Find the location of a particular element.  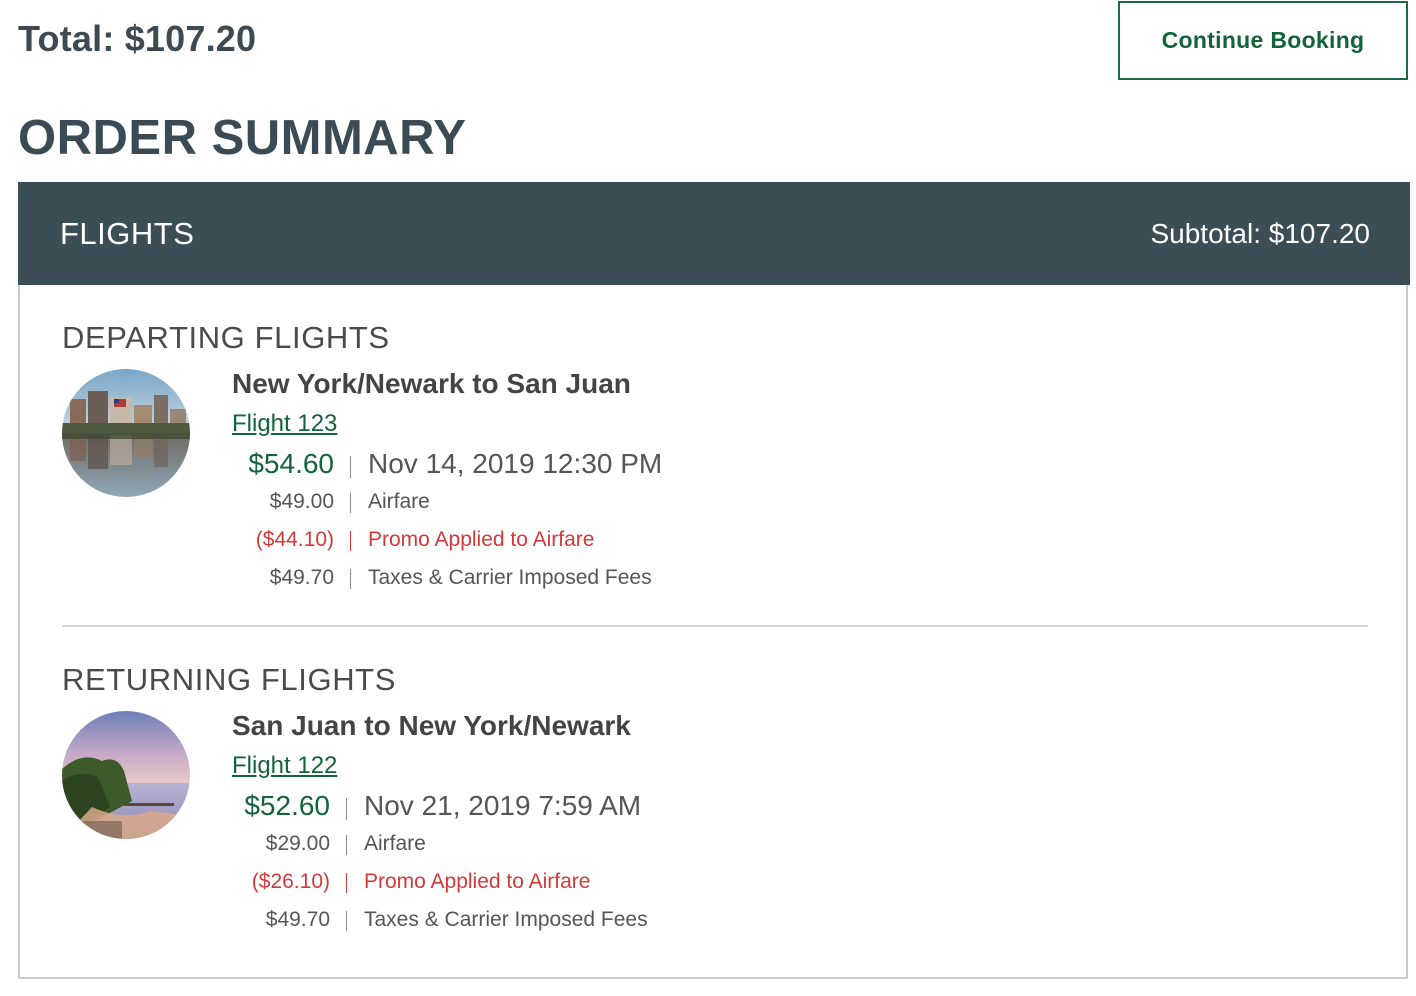

page-title: ORDER SUMMARY is located at coordinates (242, 138).